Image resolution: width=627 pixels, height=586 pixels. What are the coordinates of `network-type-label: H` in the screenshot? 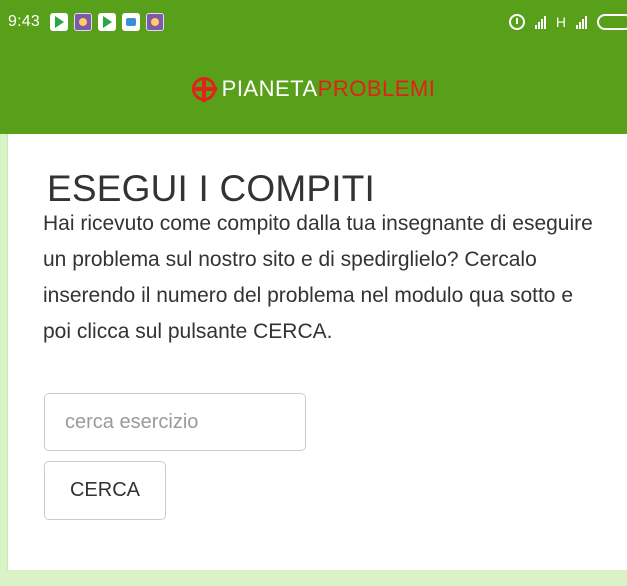 It's located at (560, 22).